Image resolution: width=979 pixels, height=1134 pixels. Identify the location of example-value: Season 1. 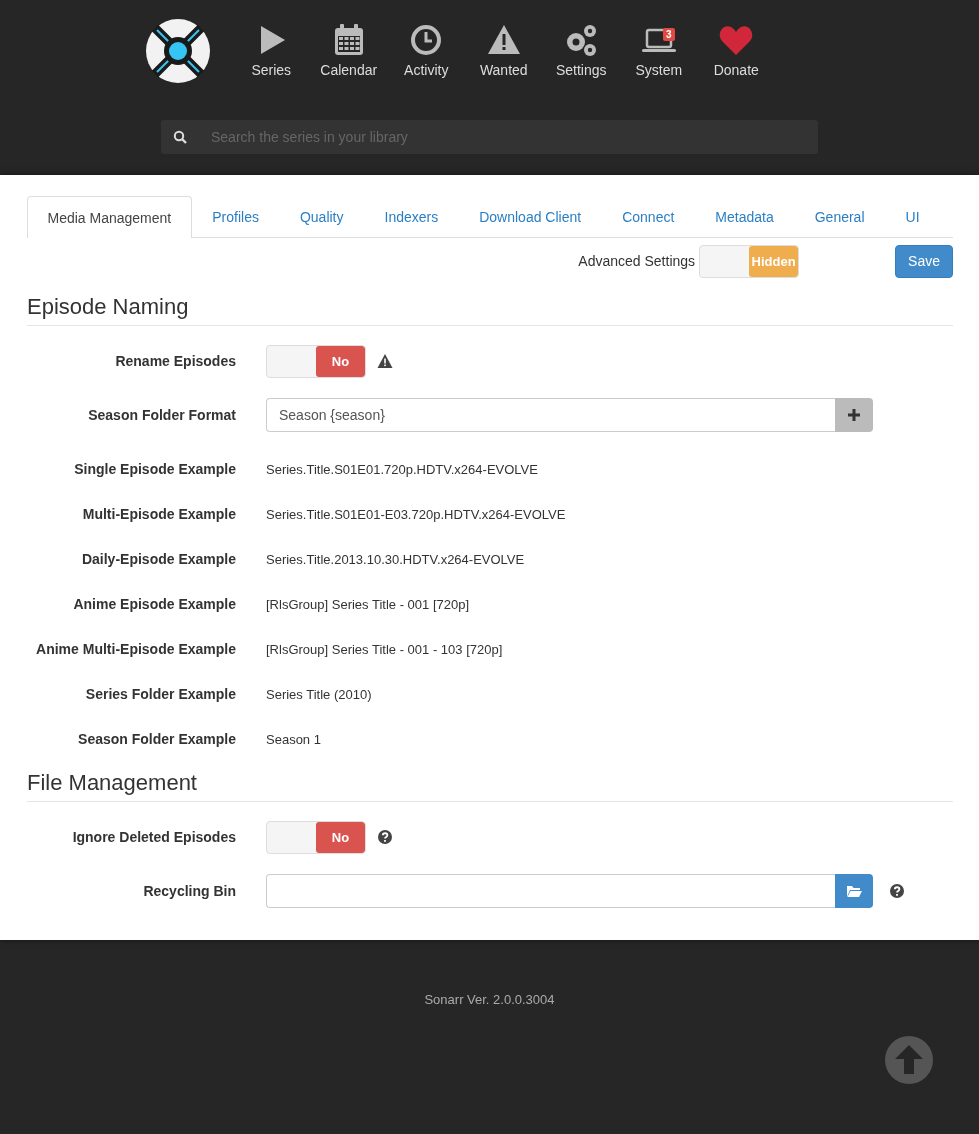
(293, 739).